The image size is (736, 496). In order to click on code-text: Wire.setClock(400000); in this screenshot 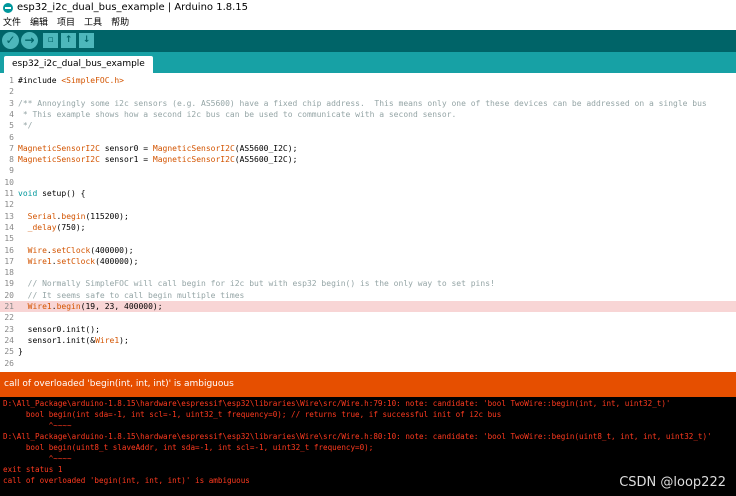, I will do `click(80, 250)`.